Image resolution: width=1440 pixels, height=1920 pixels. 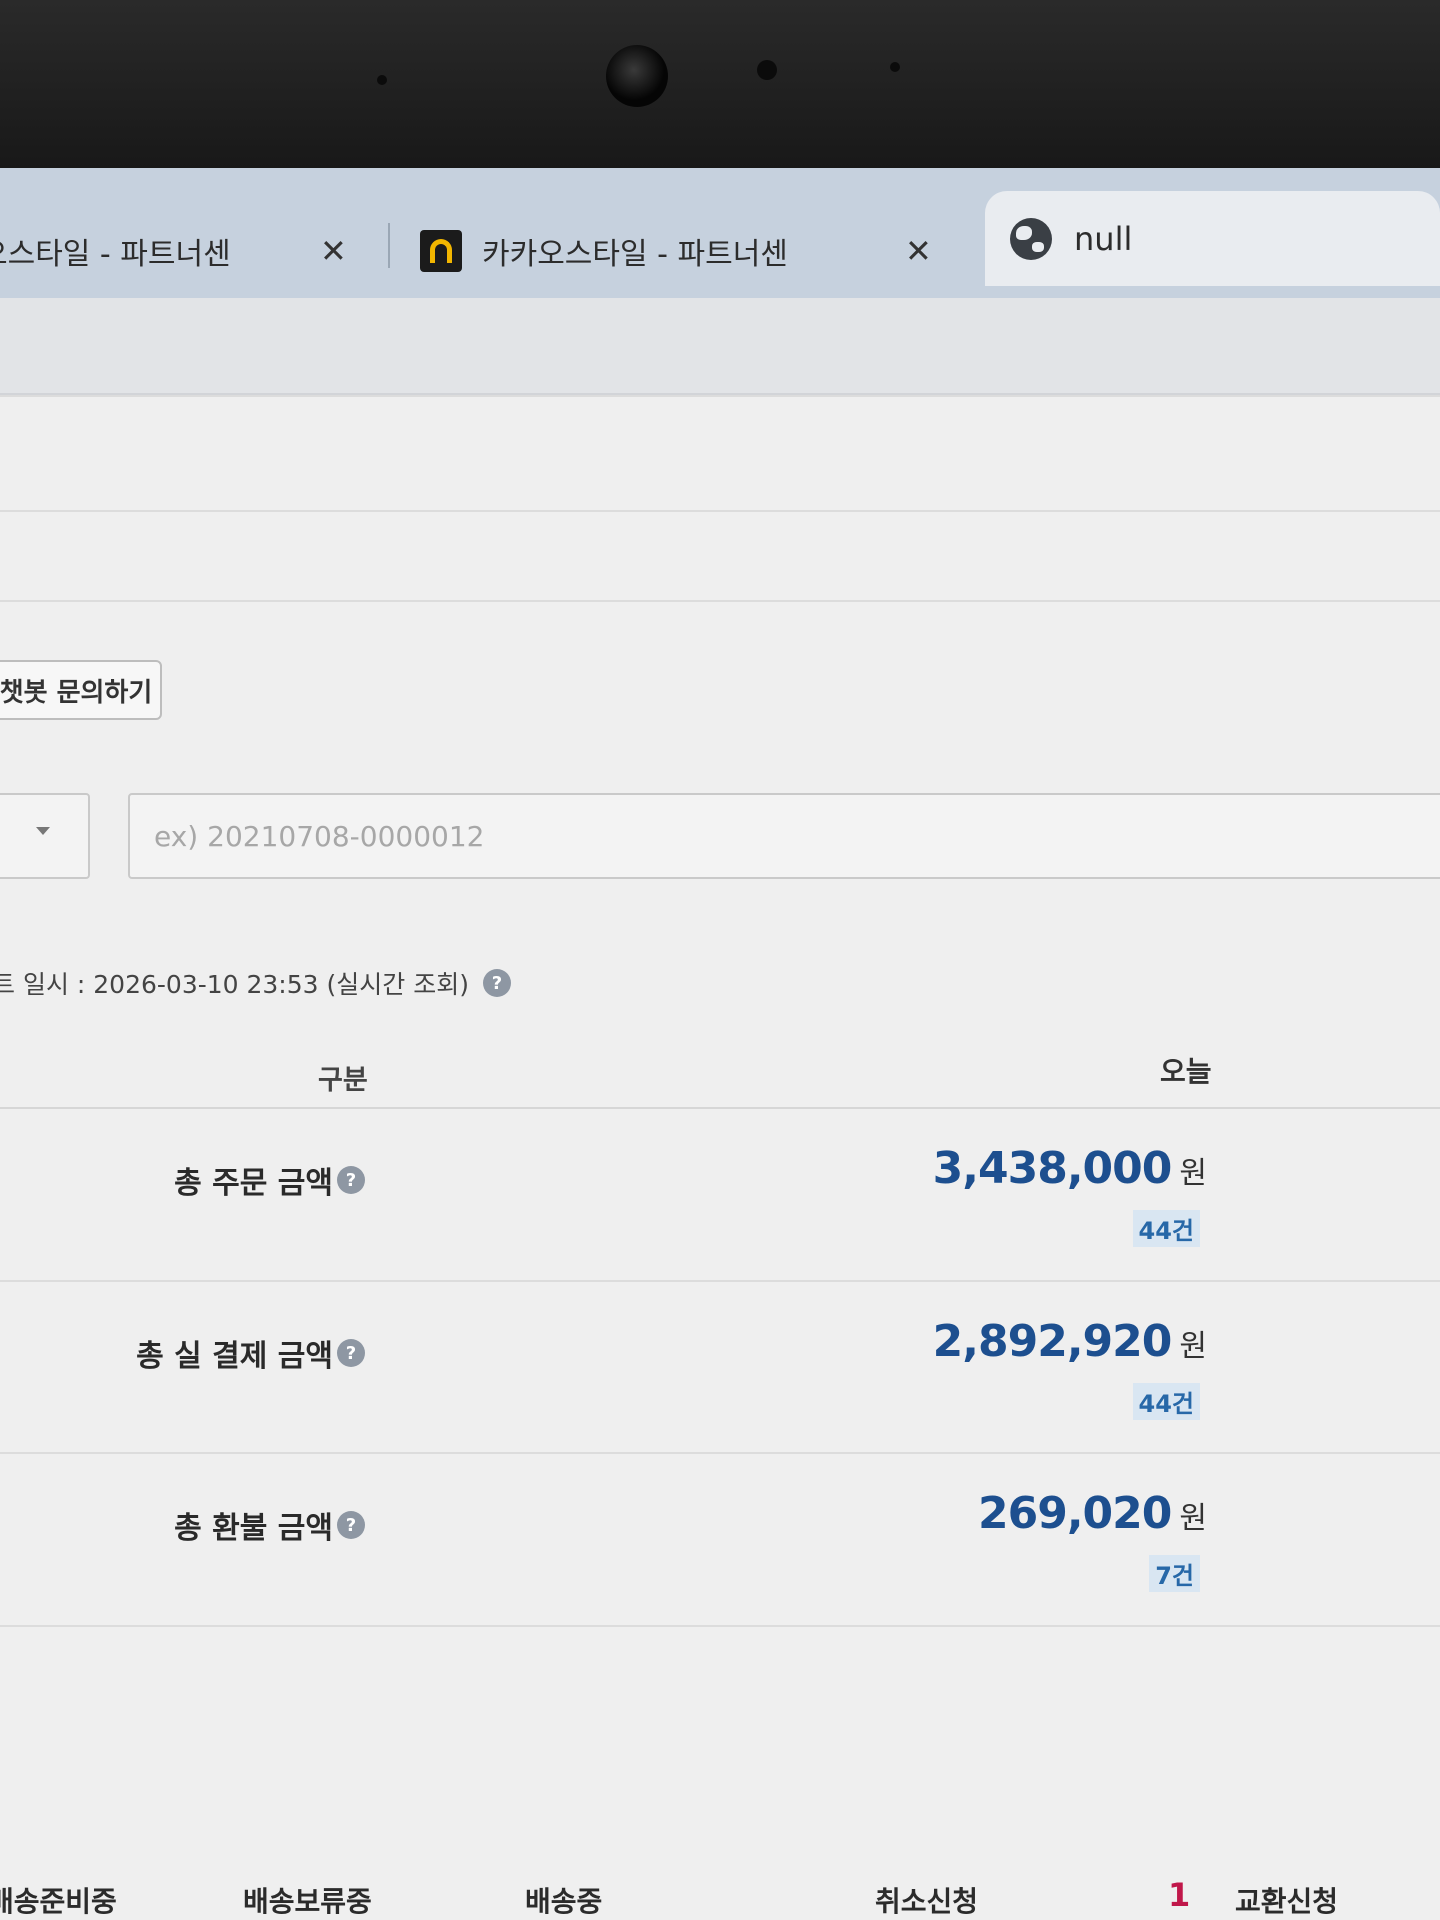 I want to click on amount-cell: 3,438,000 원, so click(x=1070, y=1168).